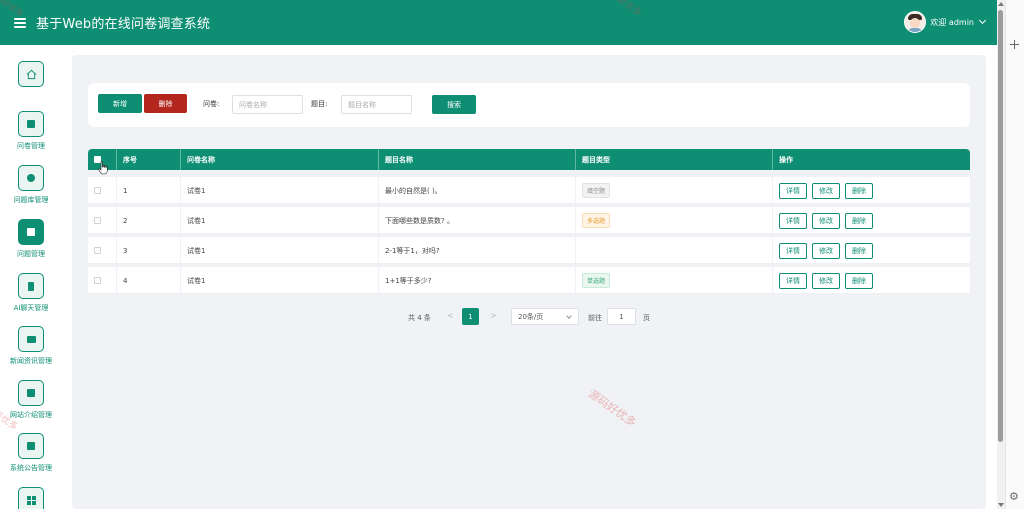  I want to click on questionnaire-label: 问卷:, so click(211, 104).